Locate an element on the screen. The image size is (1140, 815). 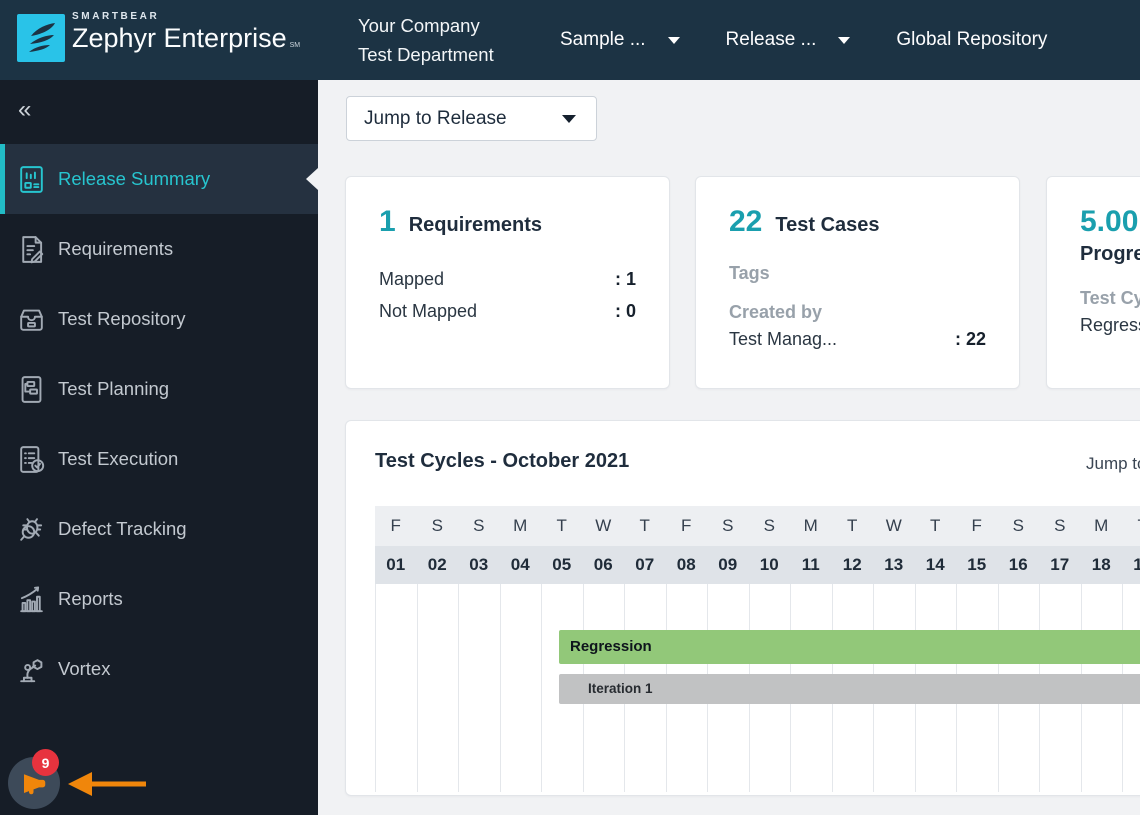
day-number-cell: 02 is located at coordinates (437, 564).